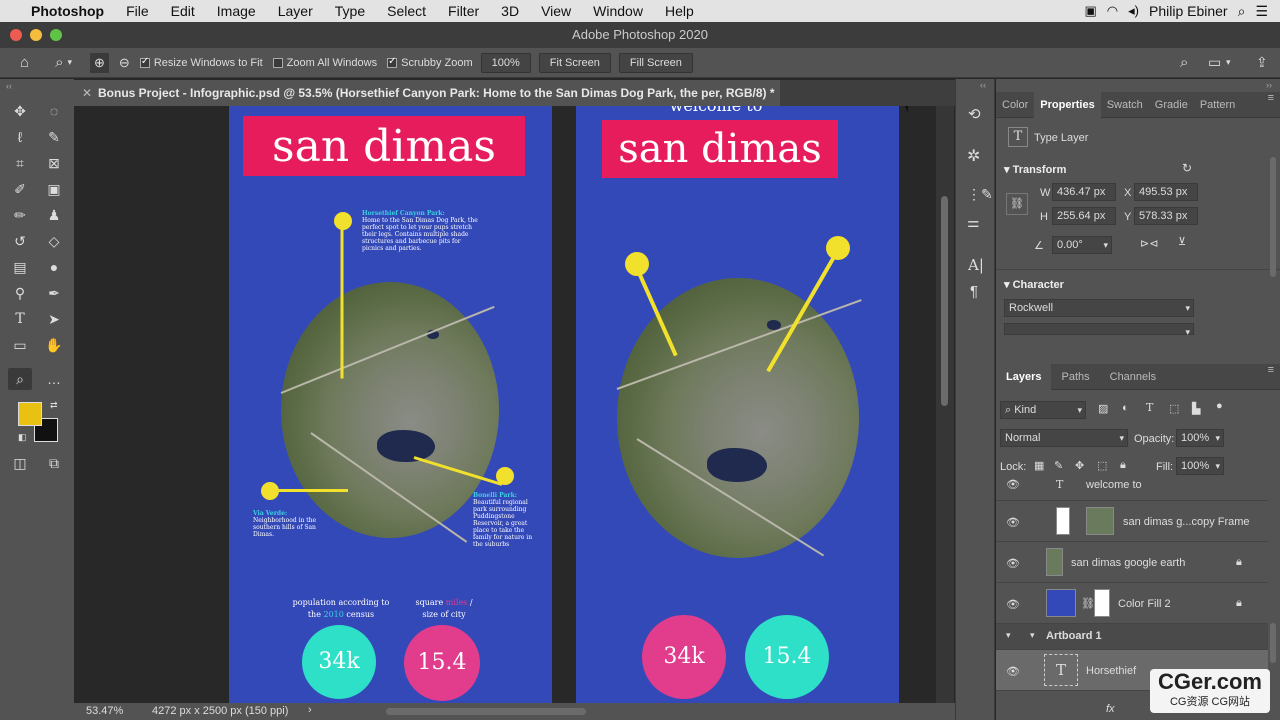  I want to click on history-brush-tool-icon: ↺, so click(20, 241).